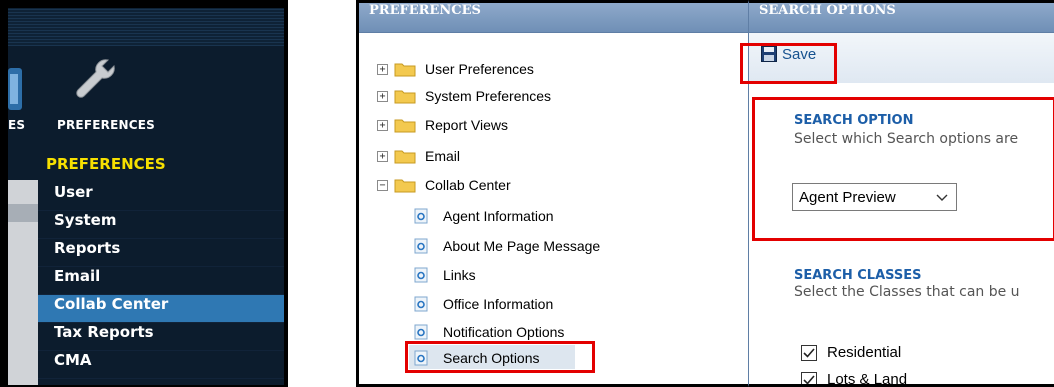 The width and height of the screenshot is (1054, 387). Describe the element at coordinates (503, 332) in the screenshot. I see `tree-label: Notification Options` at that location.